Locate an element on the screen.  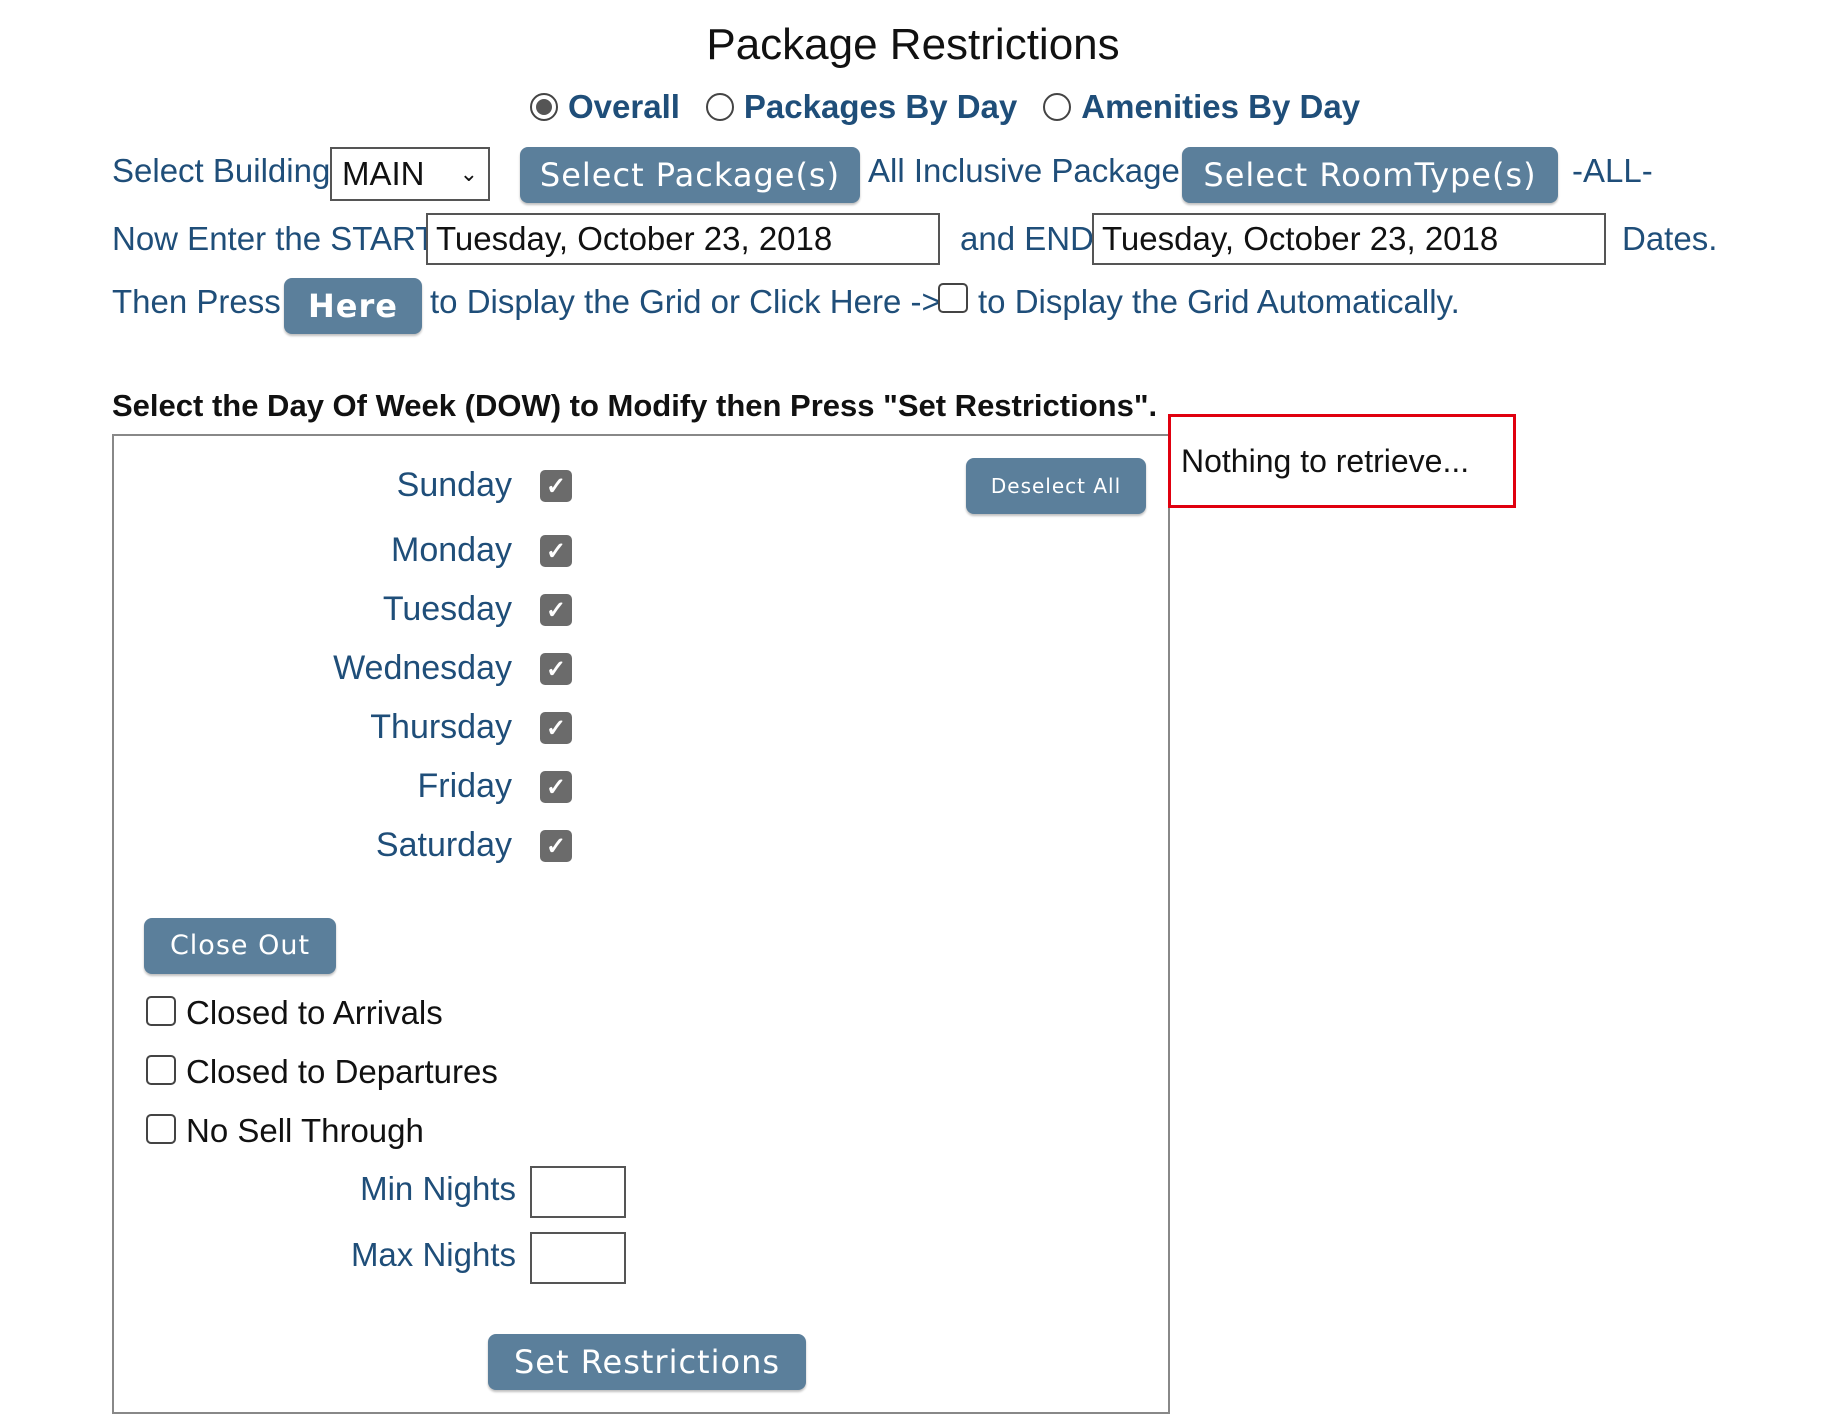
max-nights-input is located at coordinates (578, 1258).